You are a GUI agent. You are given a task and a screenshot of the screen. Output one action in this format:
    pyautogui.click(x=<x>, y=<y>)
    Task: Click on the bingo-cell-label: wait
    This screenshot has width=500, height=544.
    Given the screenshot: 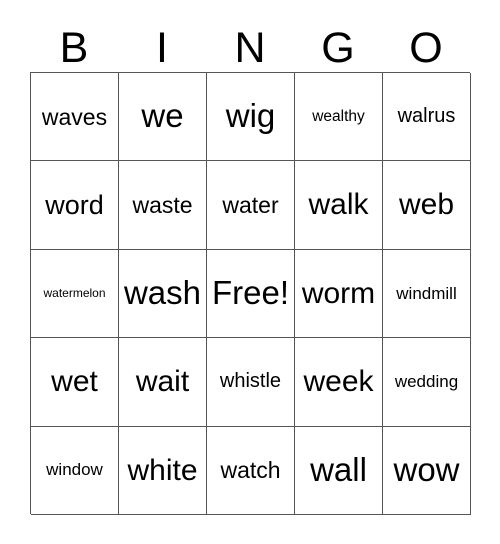 What is the action you would take?
    pyautogui.click(x=162, y=382)
    